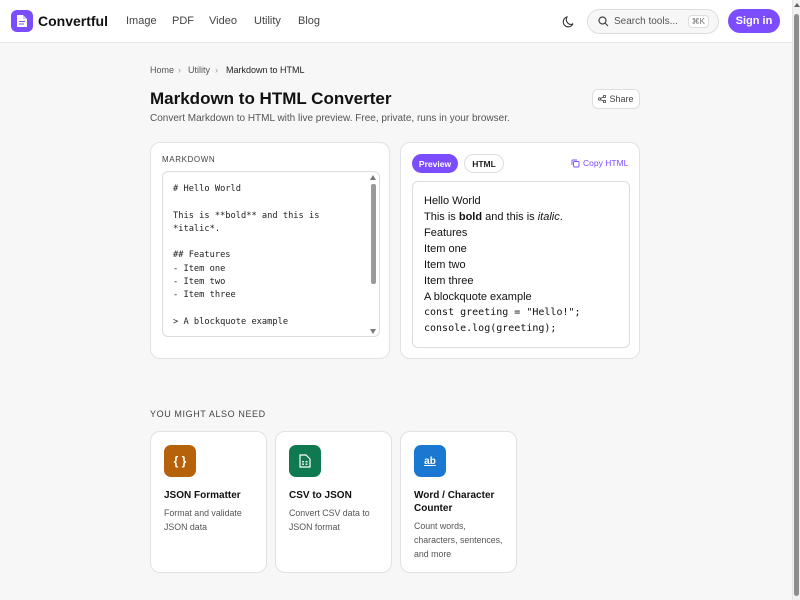 Image resolution: width=800 pixels, height=600 pixels. What do you see at coordinates (602, 99) in the screenshot?
I see `share-icon` at bounding box center [602, 99].